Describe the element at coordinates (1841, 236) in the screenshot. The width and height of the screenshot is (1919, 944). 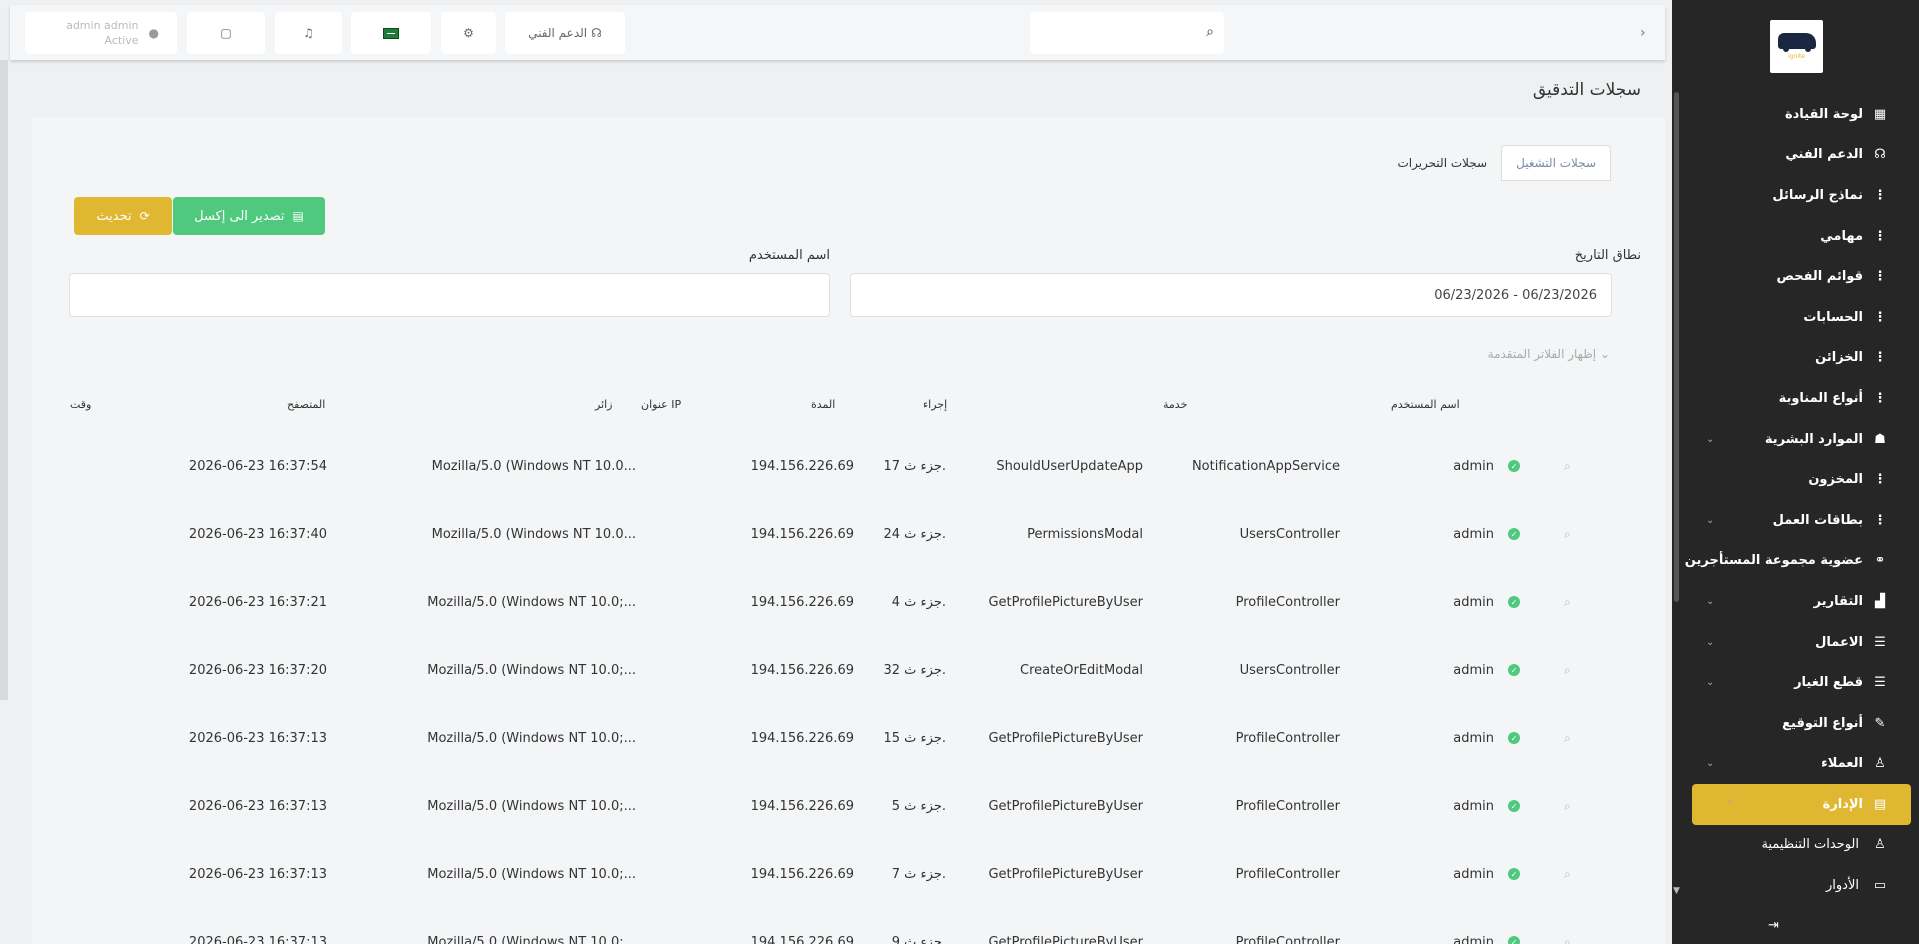
I see `sidebar-item-label: مهامي` at that location.